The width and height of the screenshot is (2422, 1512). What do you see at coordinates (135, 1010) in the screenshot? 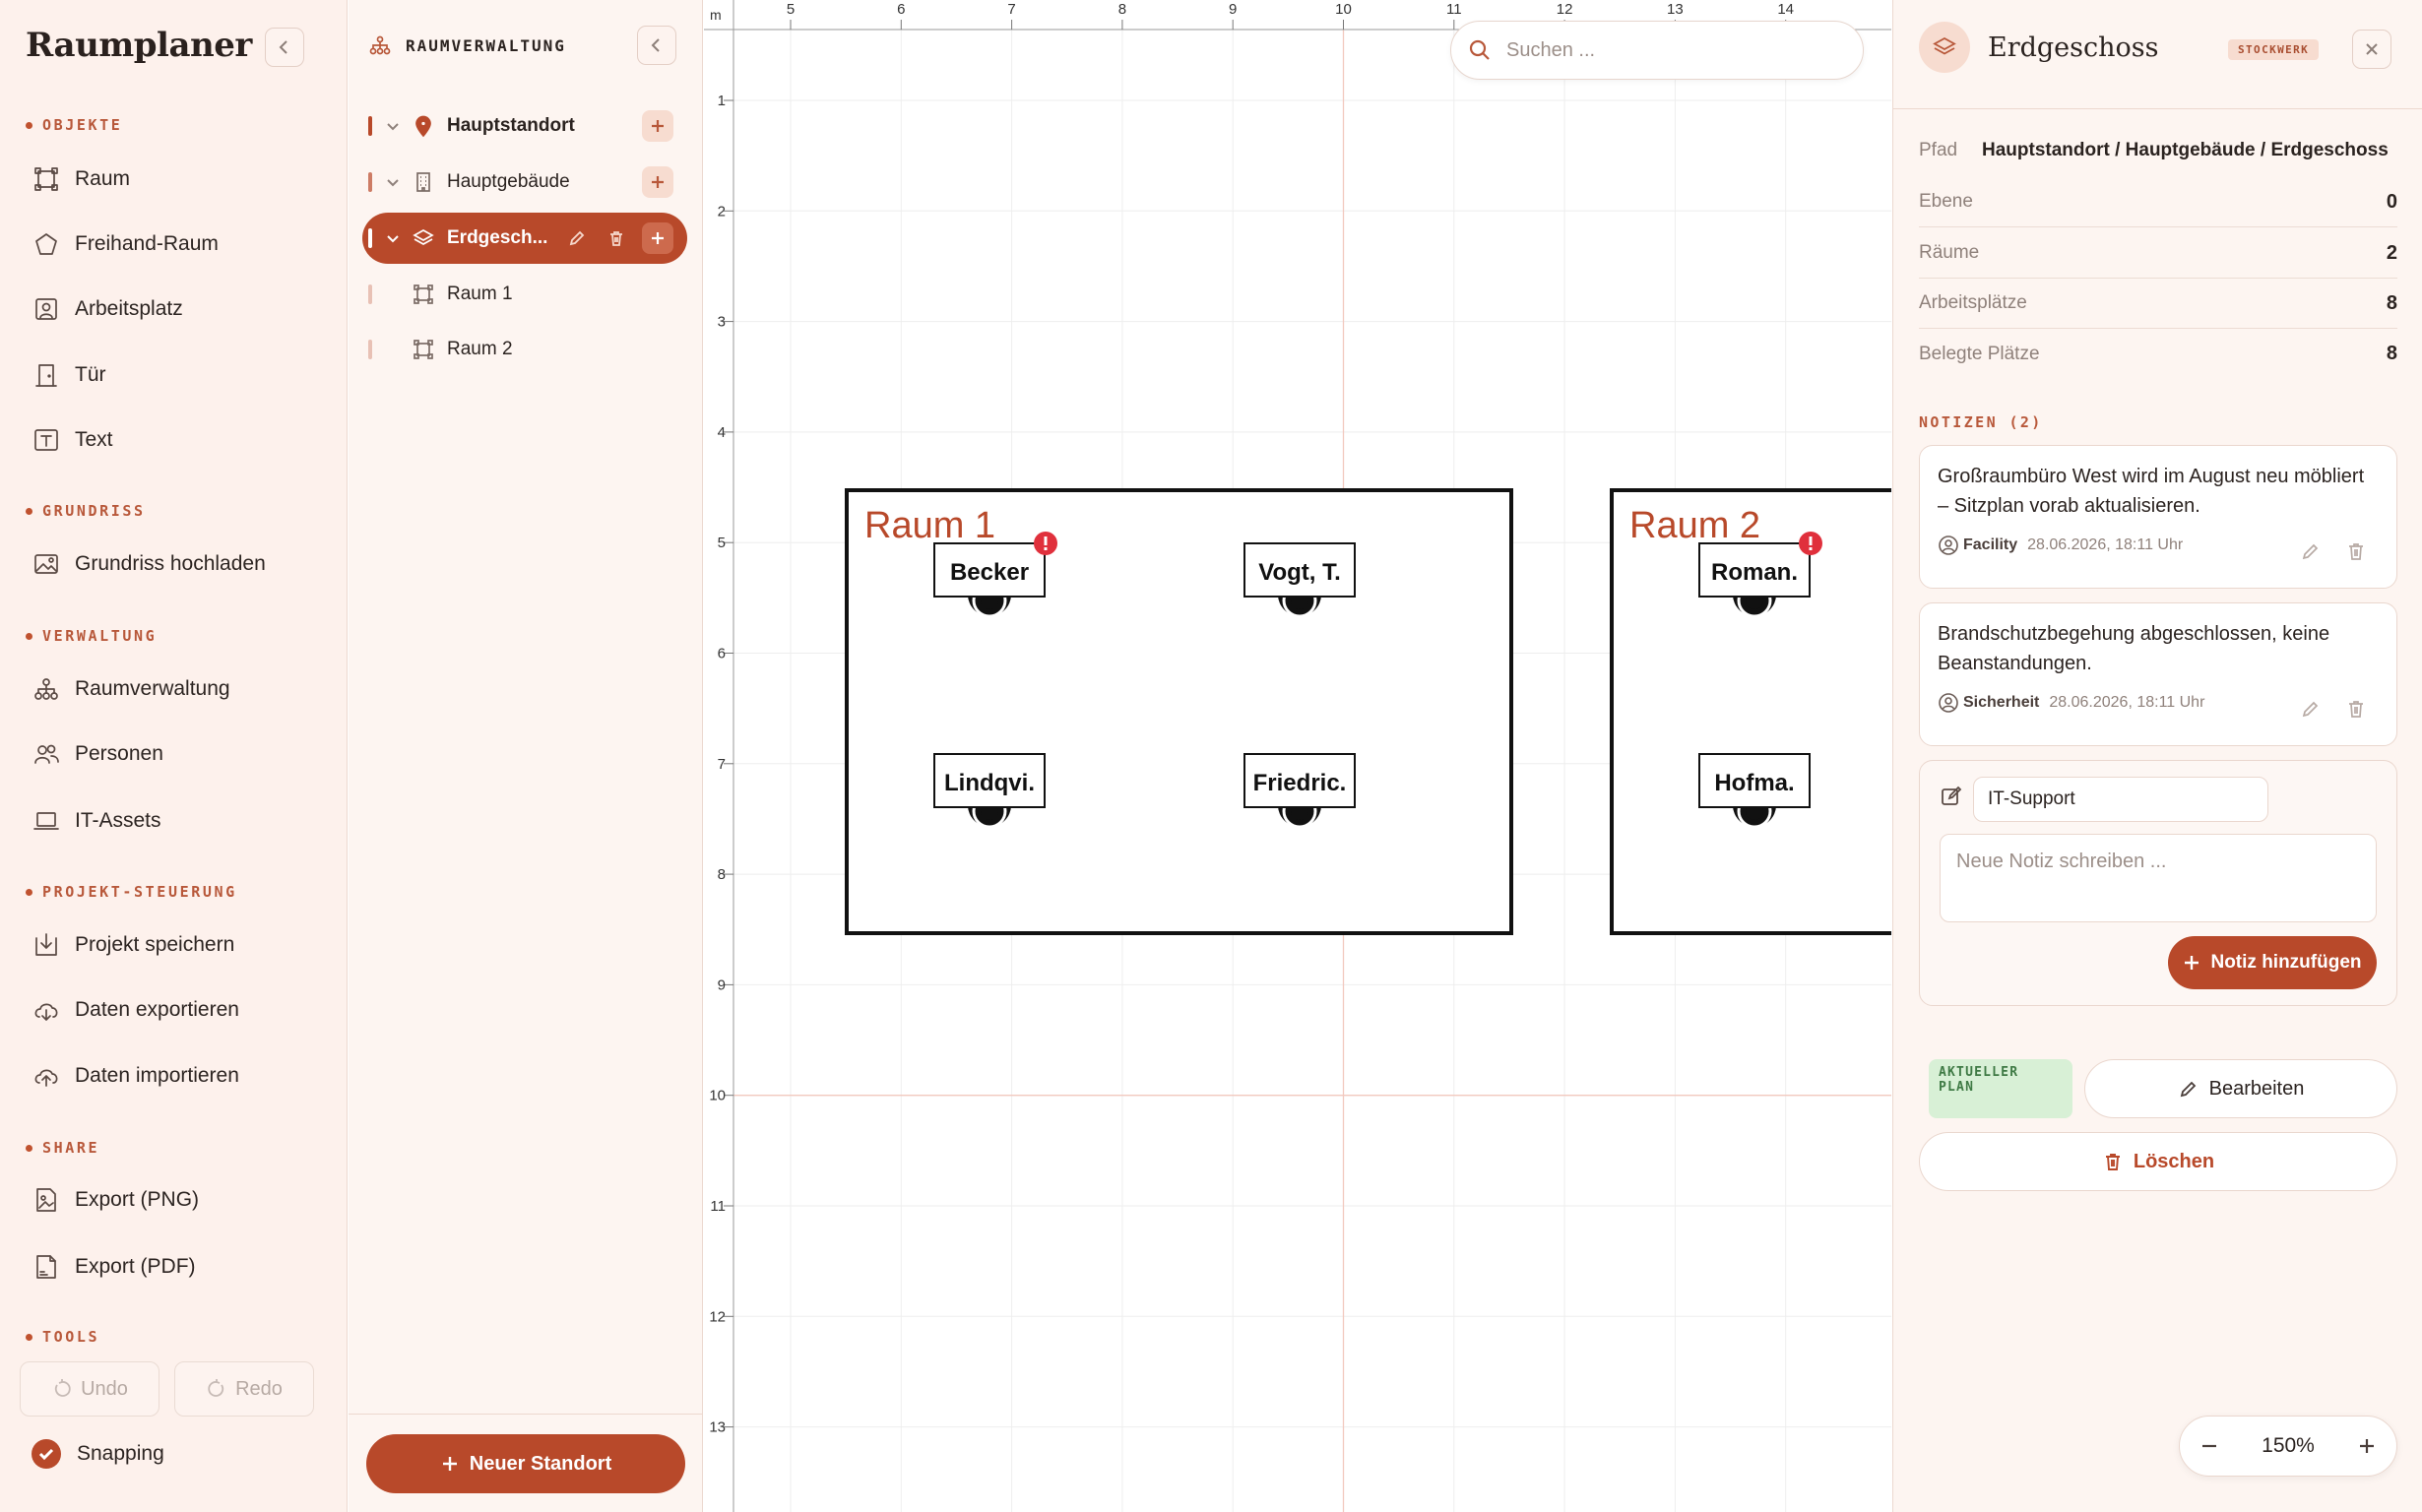
I see `nav-daten-exportieren: Daten exportieren` at bounding box center [135, 1010].